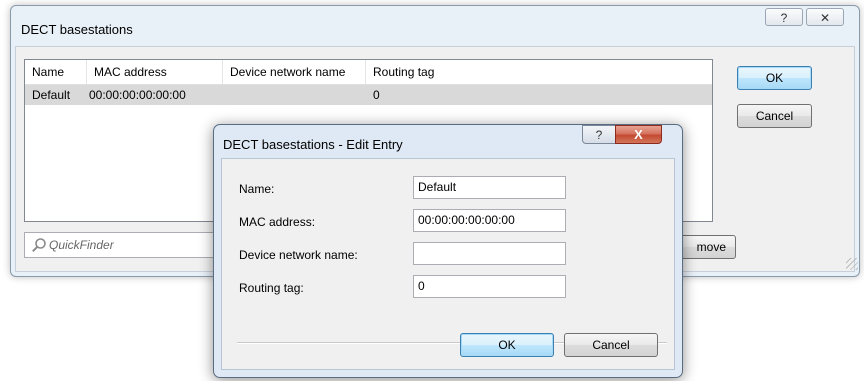  What do you see at coordinates (774, 78) in the screenshot?
I see `ok-button: OK` at bounding box center [774, 78].